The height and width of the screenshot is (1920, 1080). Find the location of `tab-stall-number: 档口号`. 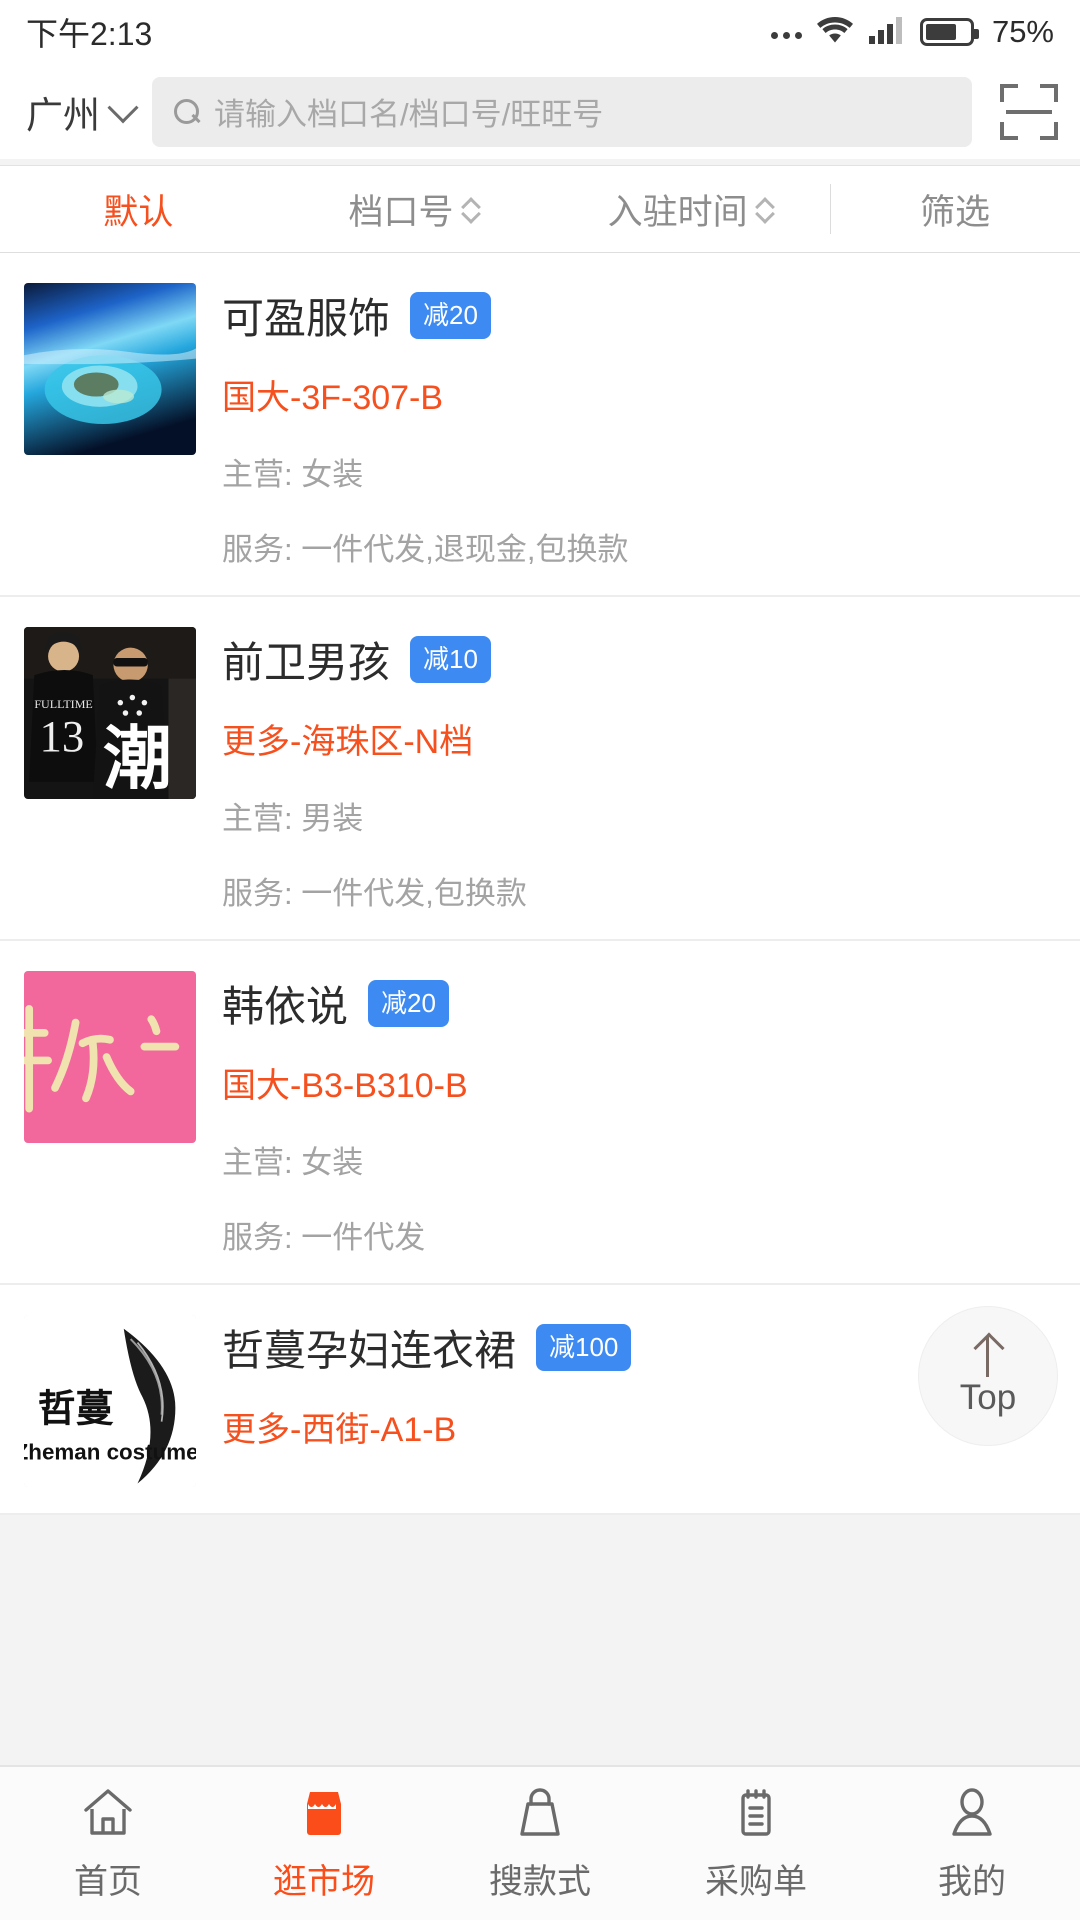

tab-stall-number: 档口号 is located at coordinates (415, 209).